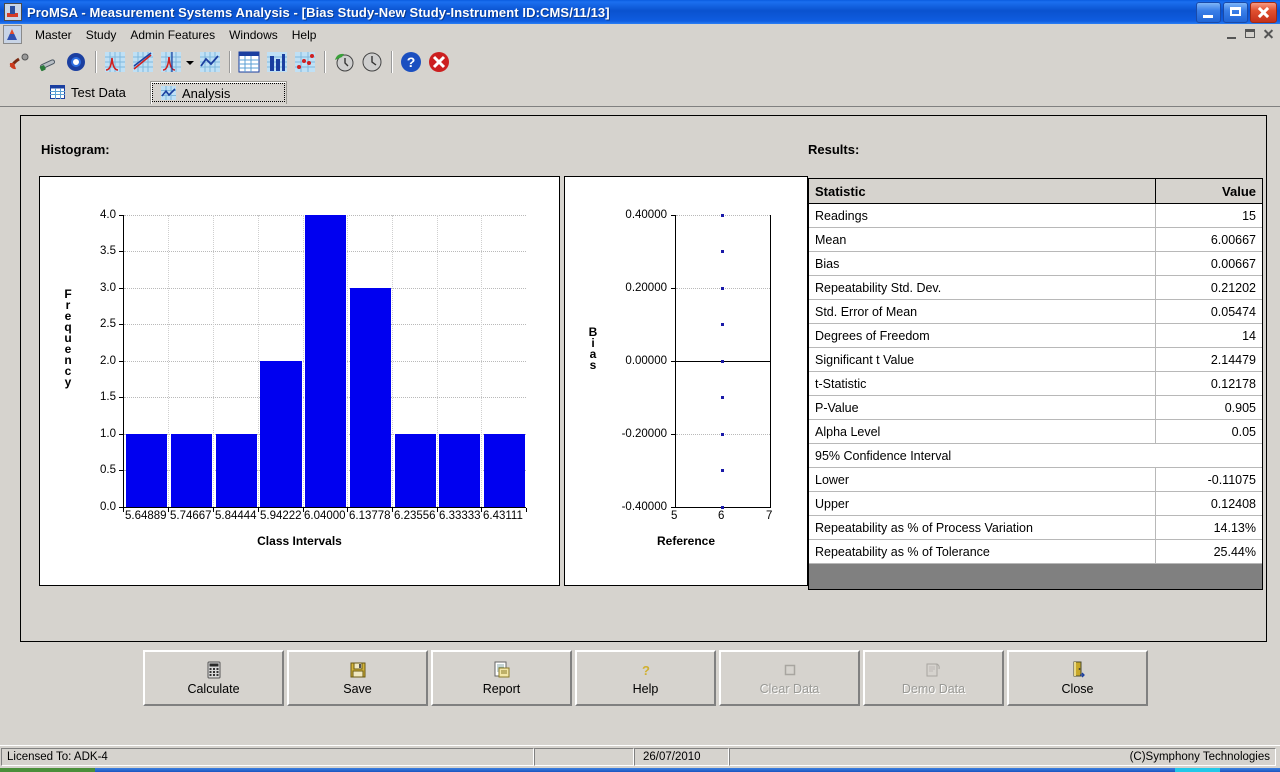 The image size is (1280, 772). I want to click on tab-test-data: Test Data, so click(96, 92).